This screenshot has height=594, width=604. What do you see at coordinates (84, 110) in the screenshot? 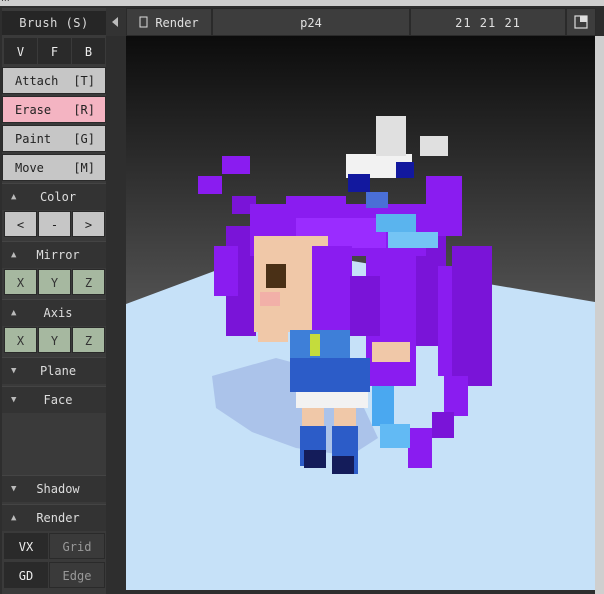
I see `erase-shortcut: [R]` at bounding box center [84, 110].